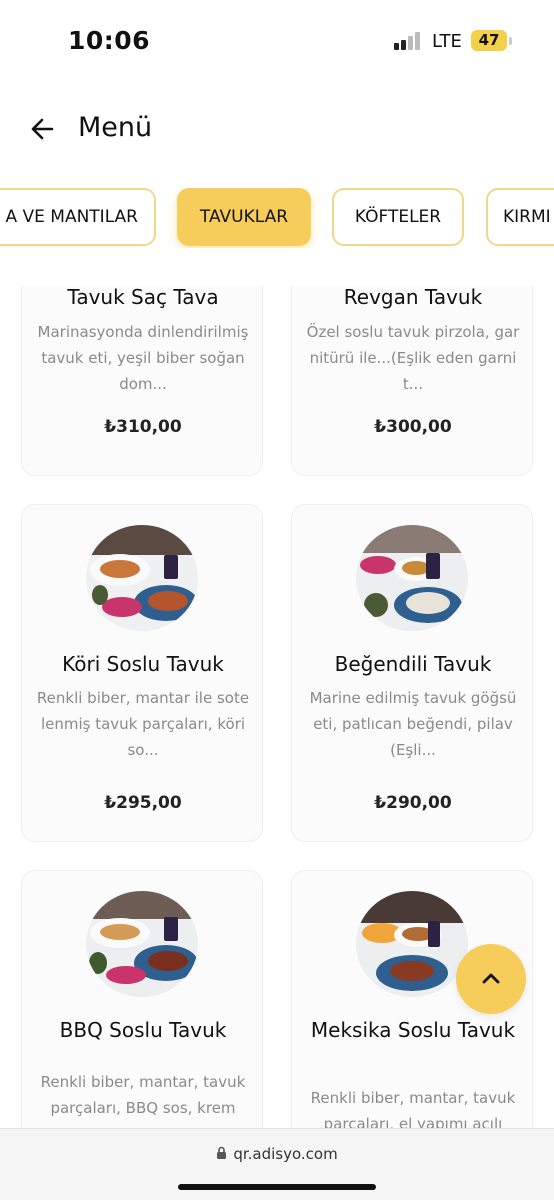 This screenshot has height=1200, width=554. What do you see at coordinates (277, 42) in the screenshot?
I see `status-bar: 10:06 LTE 47` at bounding box center [277, 42].